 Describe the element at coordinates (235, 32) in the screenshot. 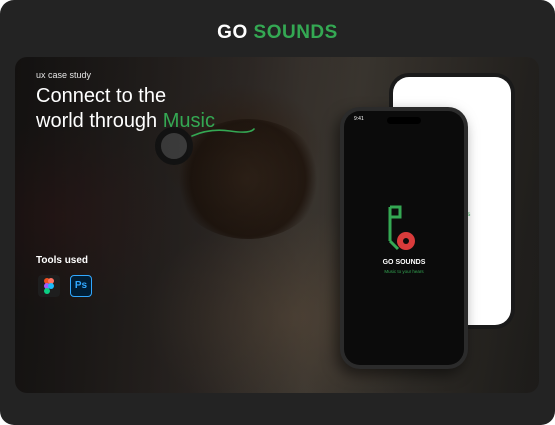

I see `brand-prefix: GO` at that location.